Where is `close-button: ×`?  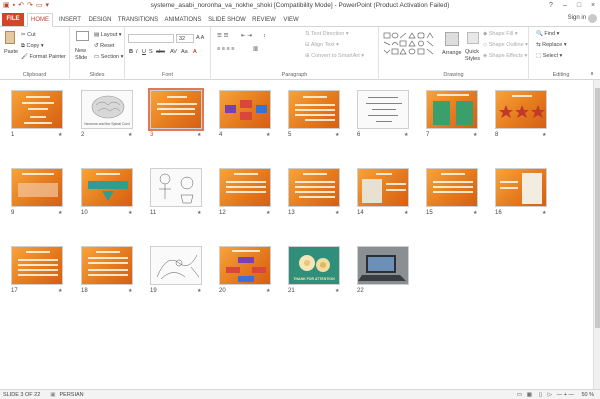 close-button: × is located at coordinates (593, 6).